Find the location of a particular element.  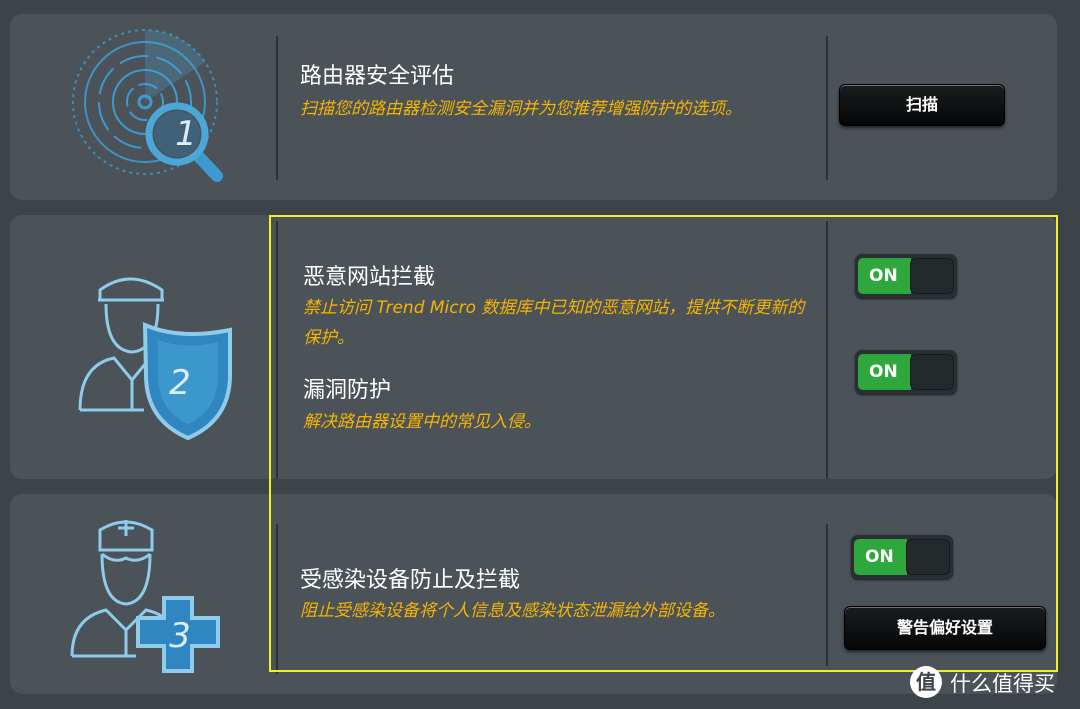

panel-2-divider-right is located at coordinates (827, 350).